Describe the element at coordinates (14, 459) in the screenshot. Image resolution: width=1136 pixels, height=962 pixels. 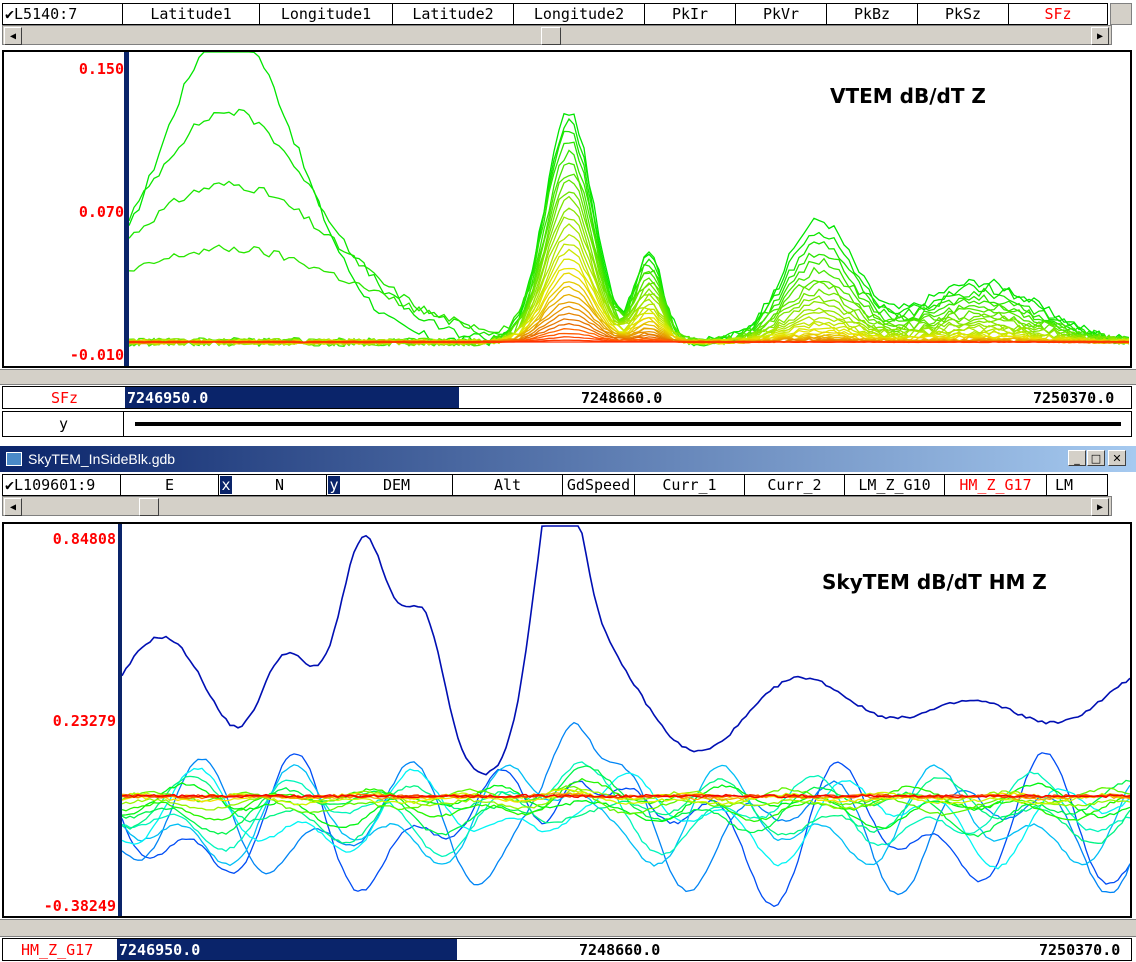
I see `database-icon` at that location.